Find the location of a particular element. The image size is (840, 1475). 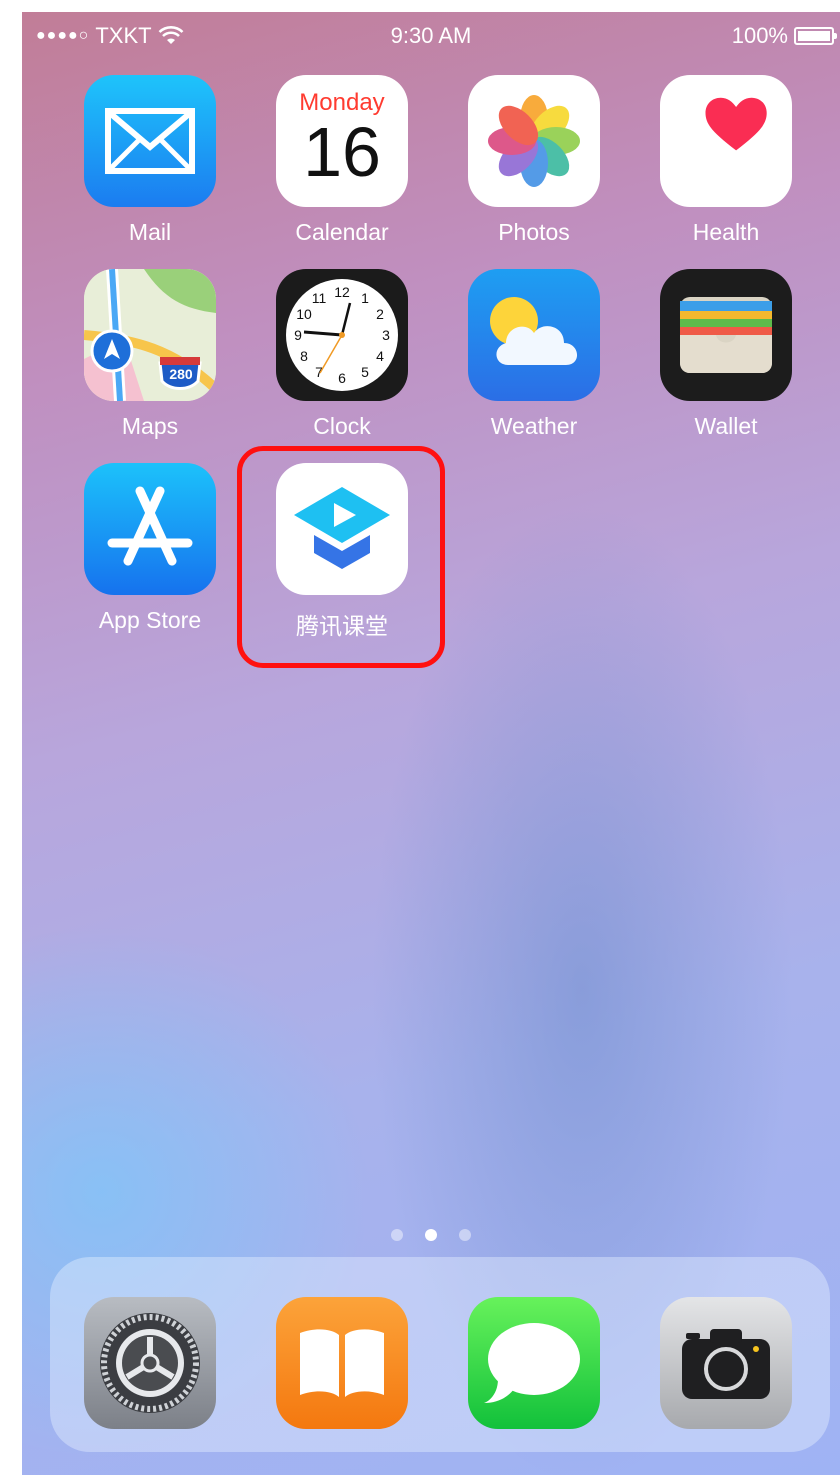

app-health: Health is located at coordinates (726, 160).